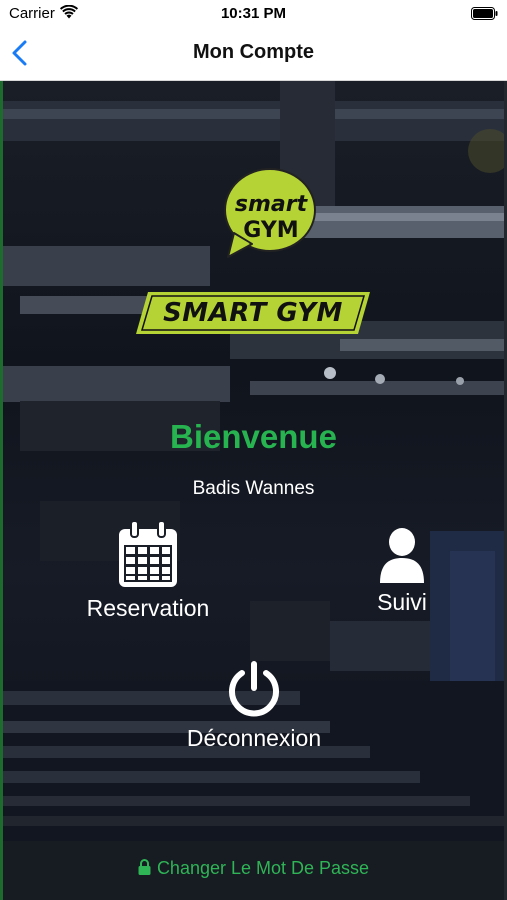 The image size is (507, 900). Describe the element at coordinates (253, 313) in the screenshot. I see `banner-logo-text: SMART GYM` at that location.